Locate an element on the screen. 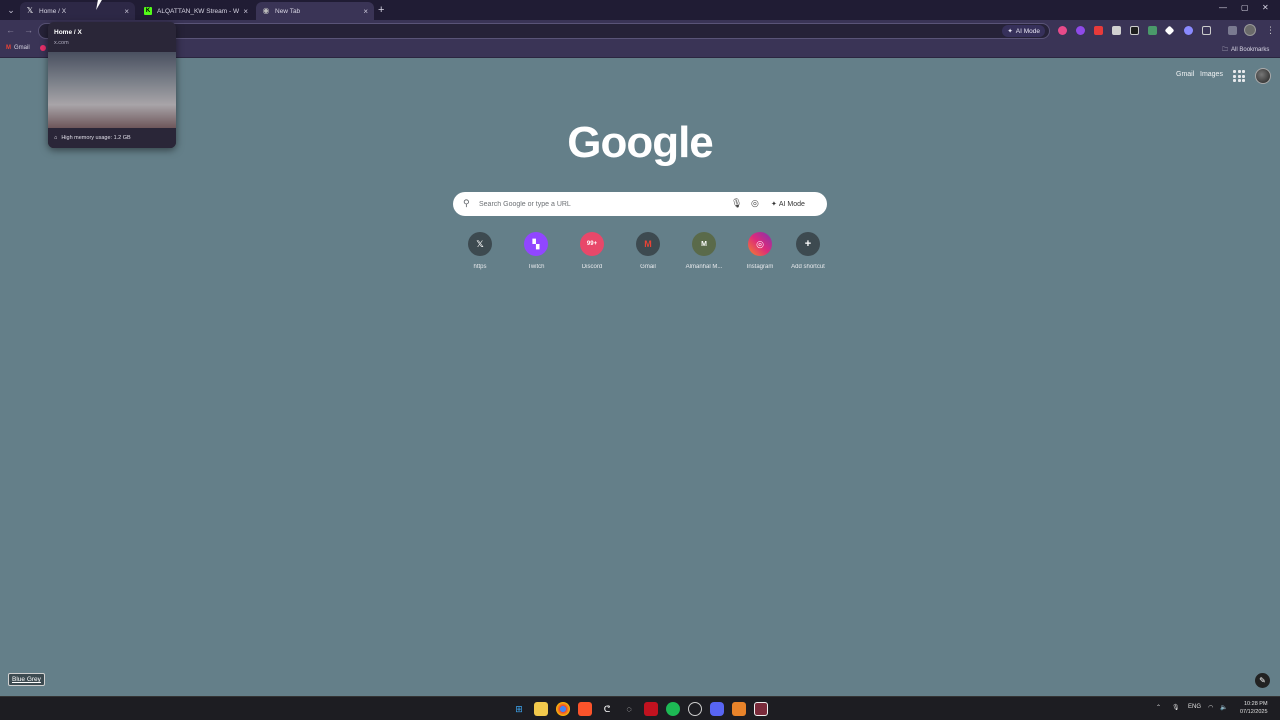 This screenshot has width=1280, height=720. new-tab-button: + is located at coordinates (381, 10).